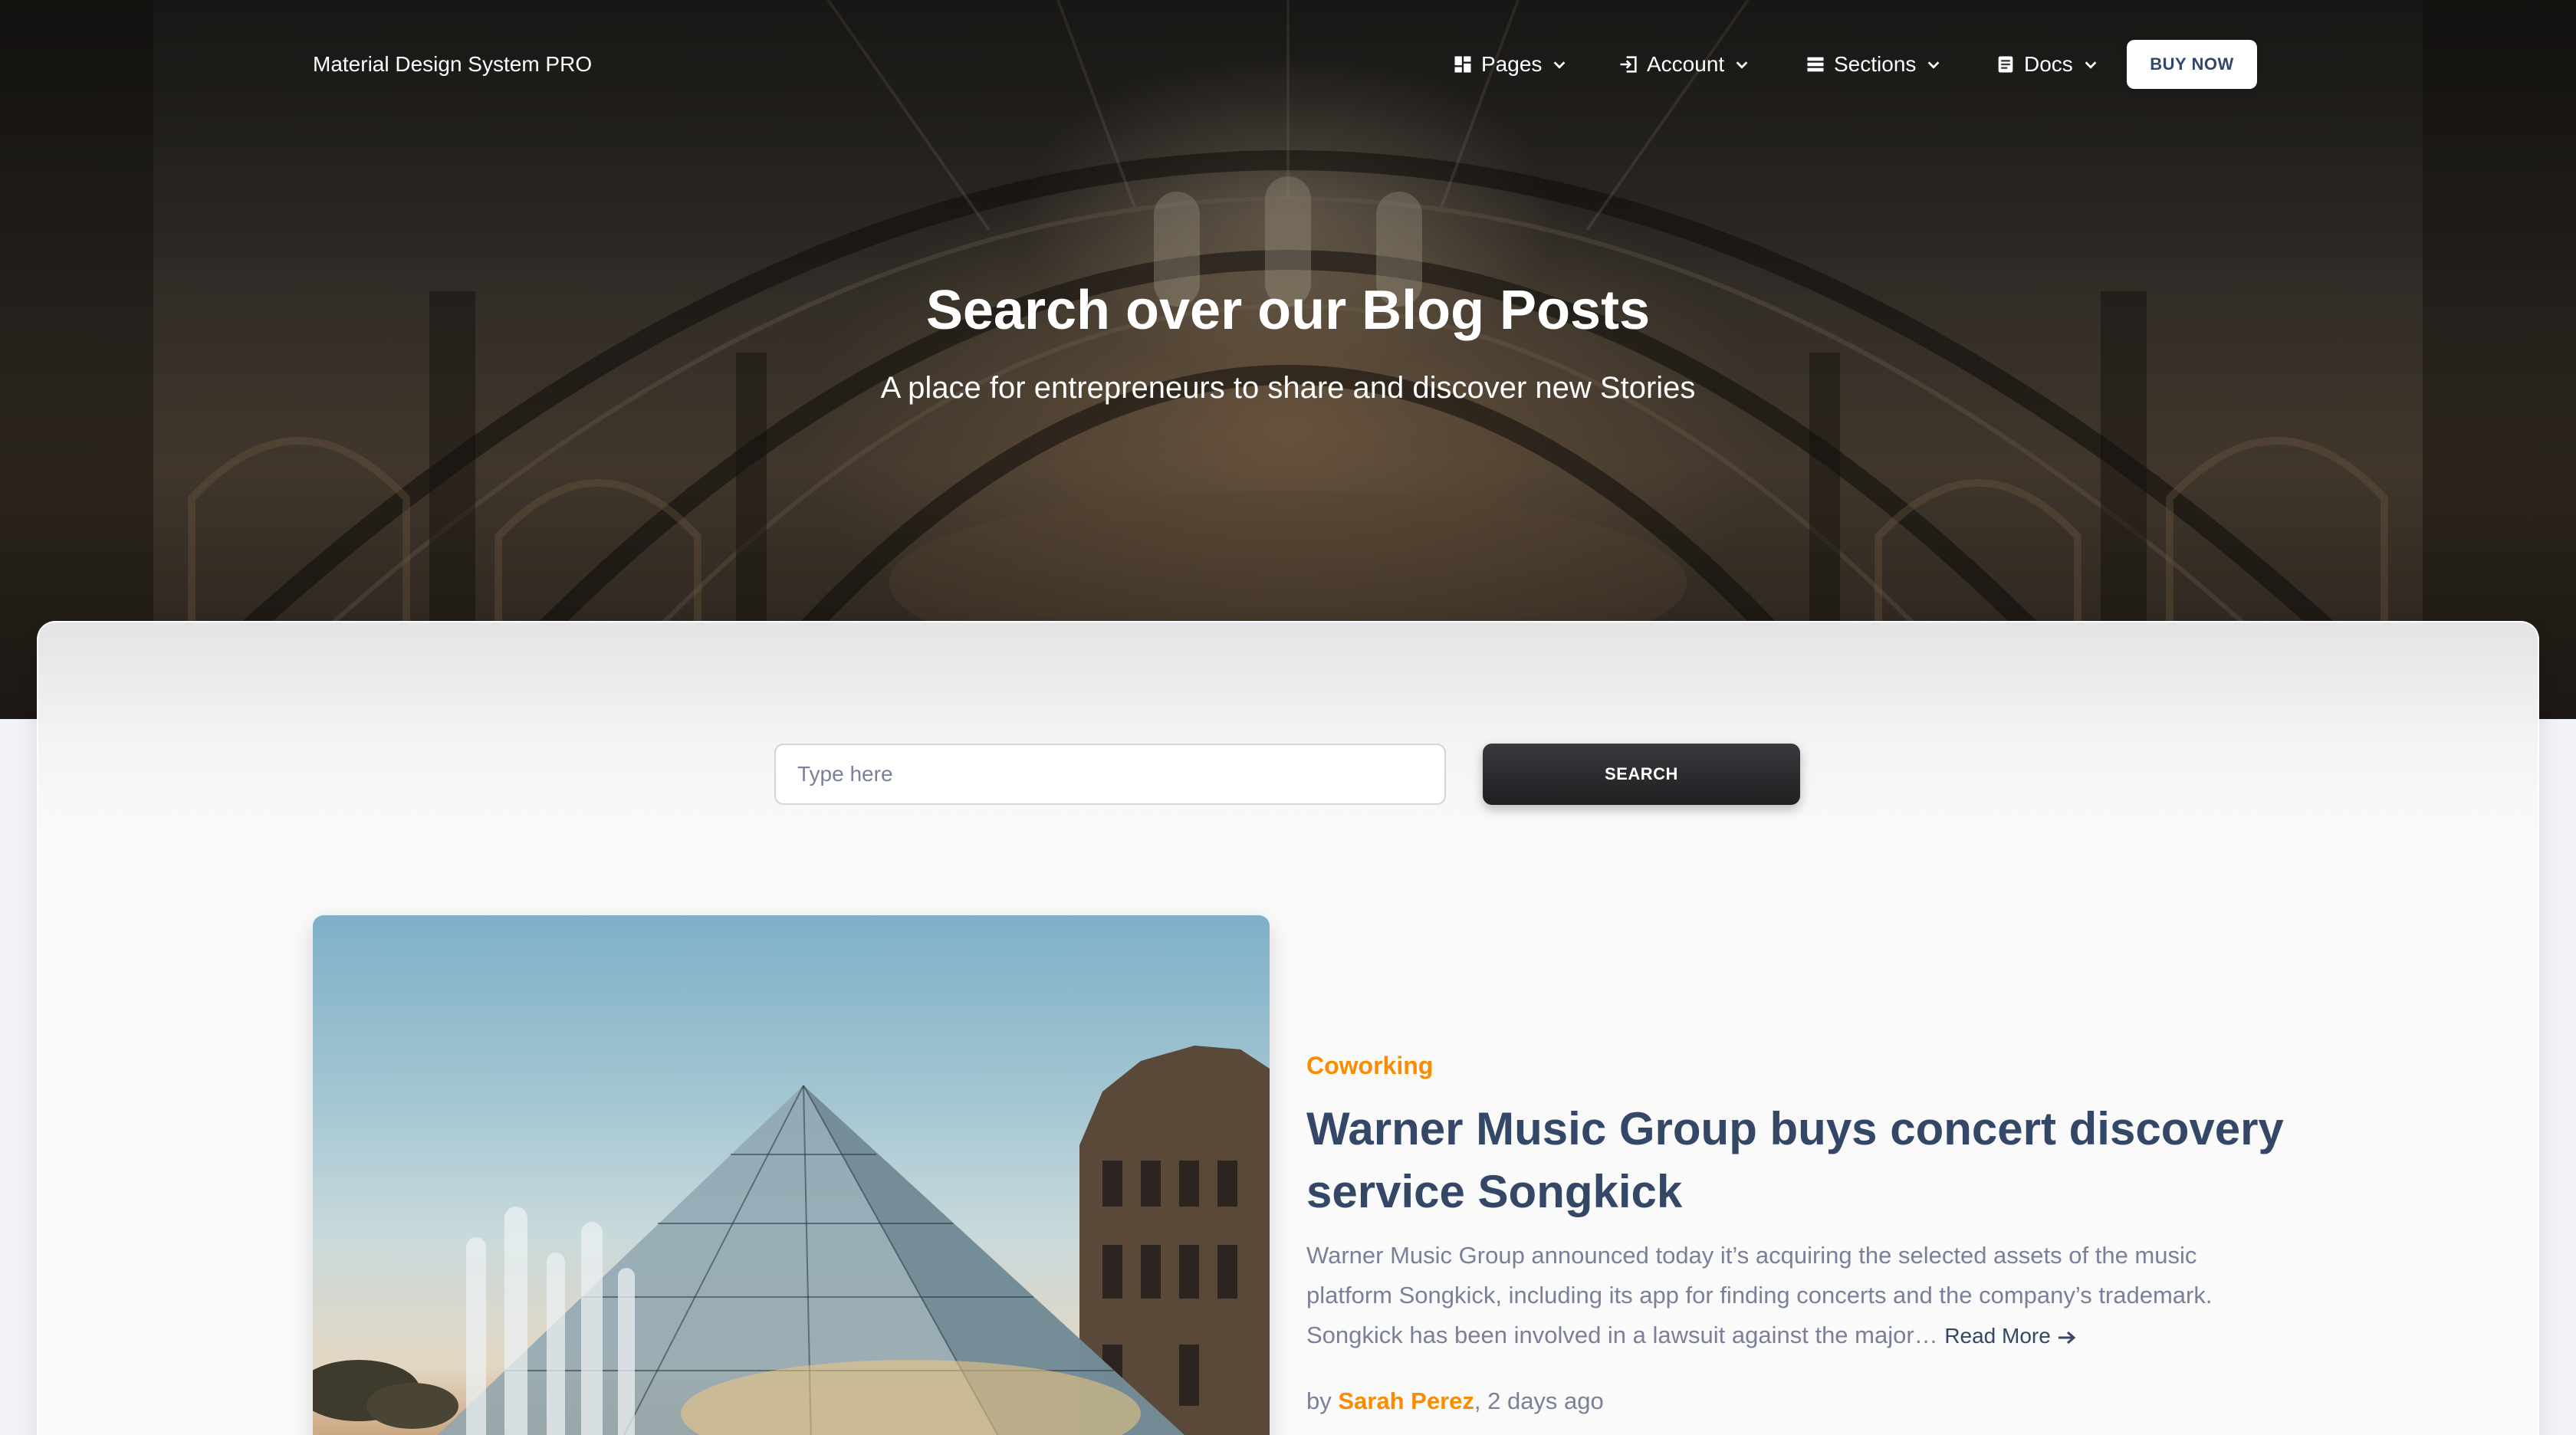 The height and width of the screenshot is (1435, 2576). What do you see at coordinates (1539, 1400) in the screenshot?
I see `post-time: , 2 days ago` at bounding box center [1539, 1400].